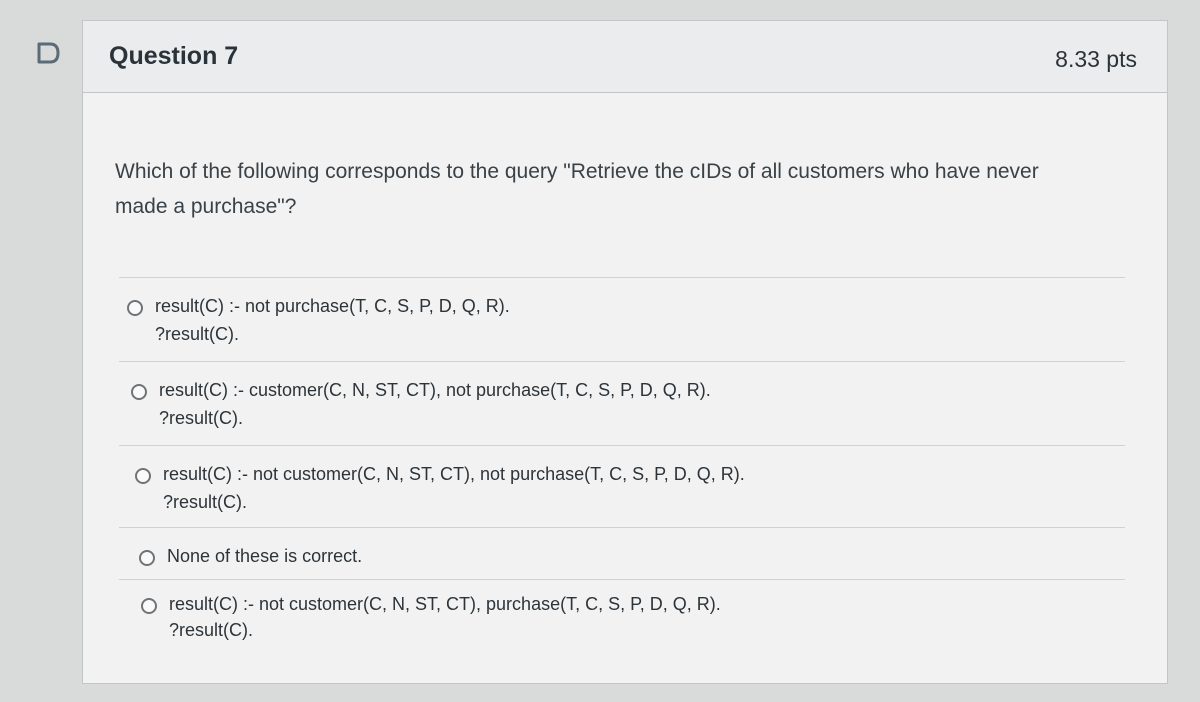 The width and height of the screenshot is (1200, 702). I want to click on answer-line-1: None of these is correct., so click(265, 556).